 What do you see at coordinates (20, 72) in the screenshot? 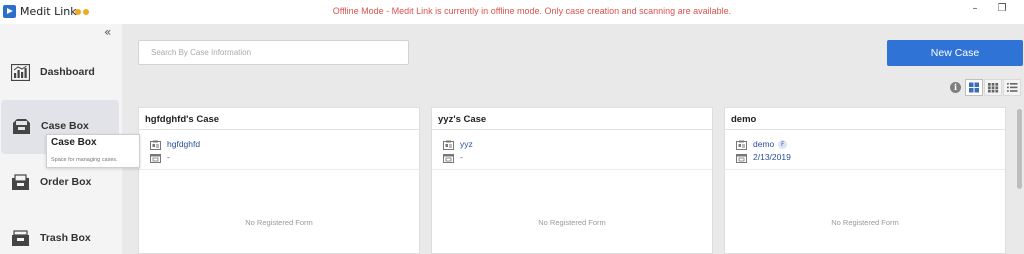
I see `dashboard-icon` at bounding box center [20, 72].